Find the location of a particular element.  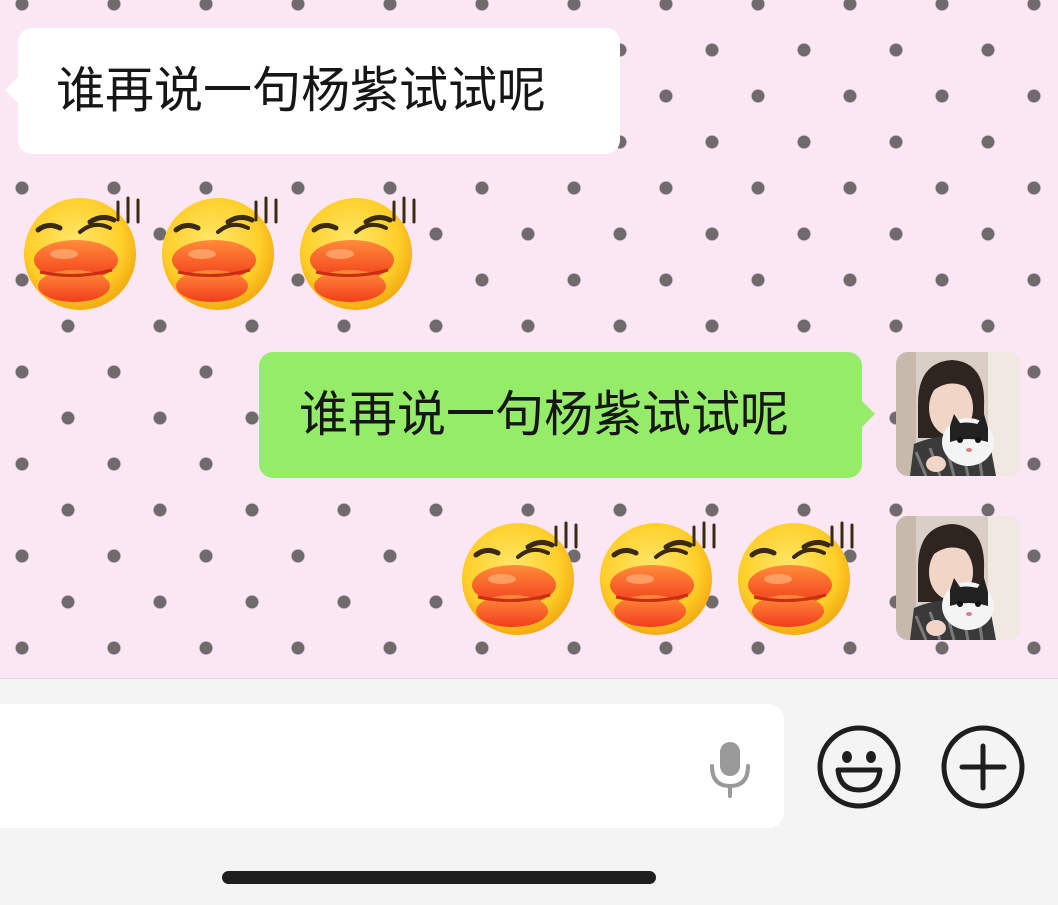

home-indicator is located at coordinates (439, 877).